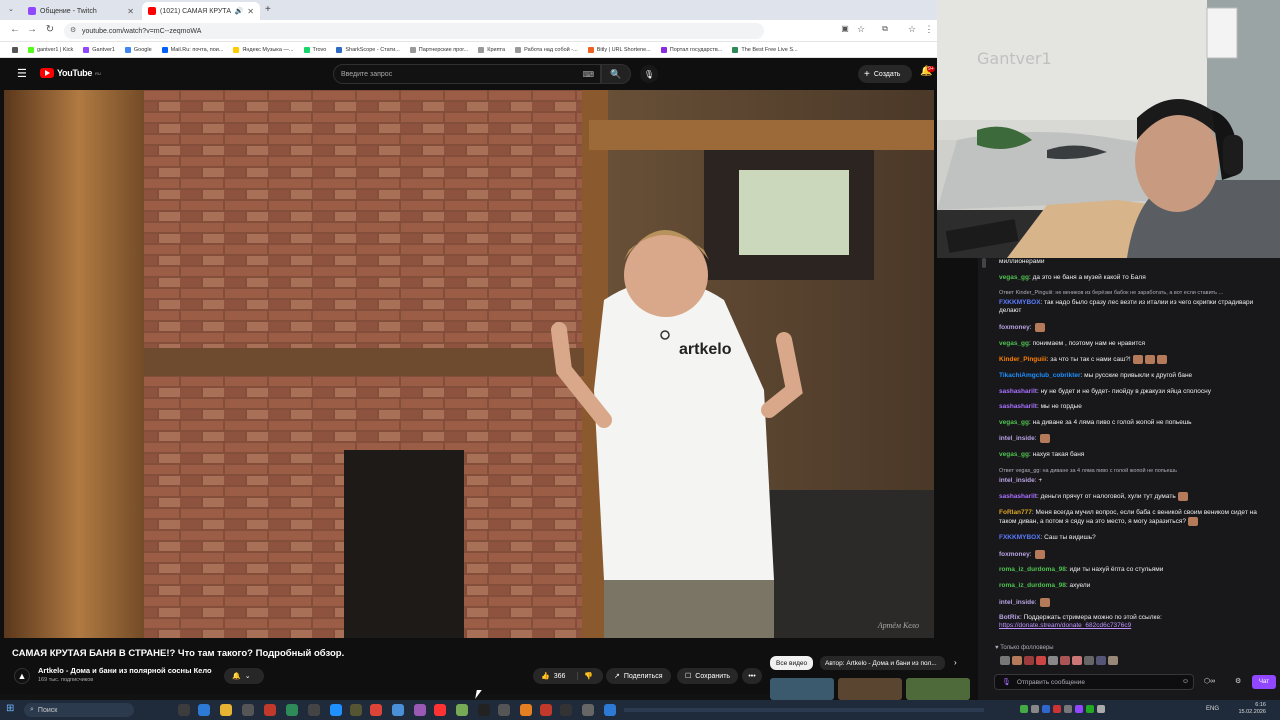 This screenshot has height=720, width=1280. I want to click on chat-username: TikachiAmgclub_cobrikter, so click(1040, 375).